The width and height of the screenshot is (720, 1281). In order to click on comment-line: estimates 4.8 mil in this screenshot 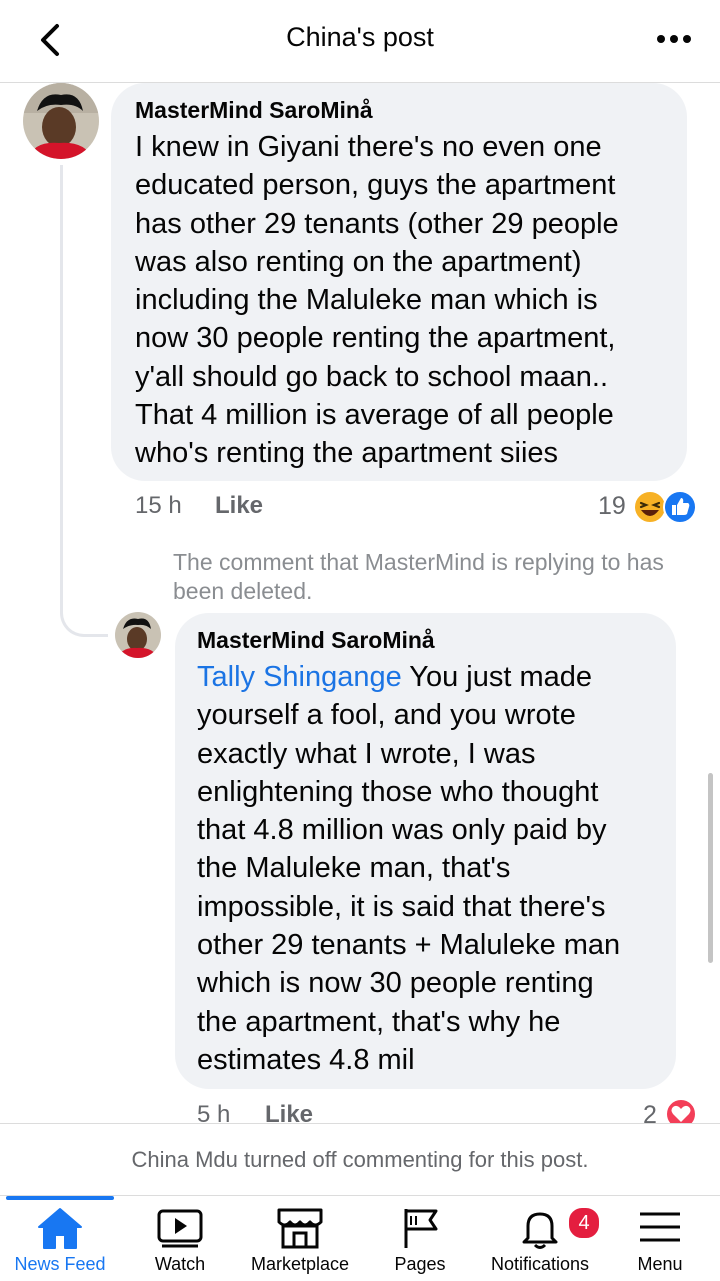, I will do `click(306, 1059)`.